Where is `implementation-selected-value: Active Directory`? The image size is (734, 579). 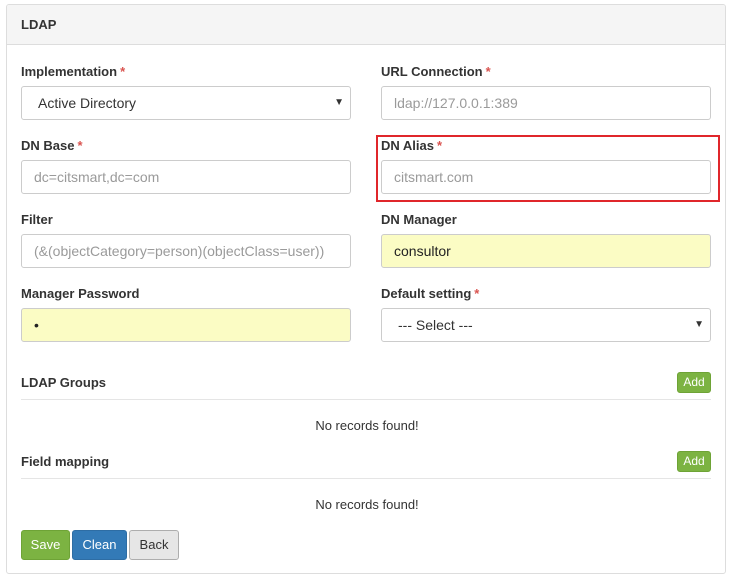 implementation-selected-value: Active Directory is located at coordinates (87, 103).